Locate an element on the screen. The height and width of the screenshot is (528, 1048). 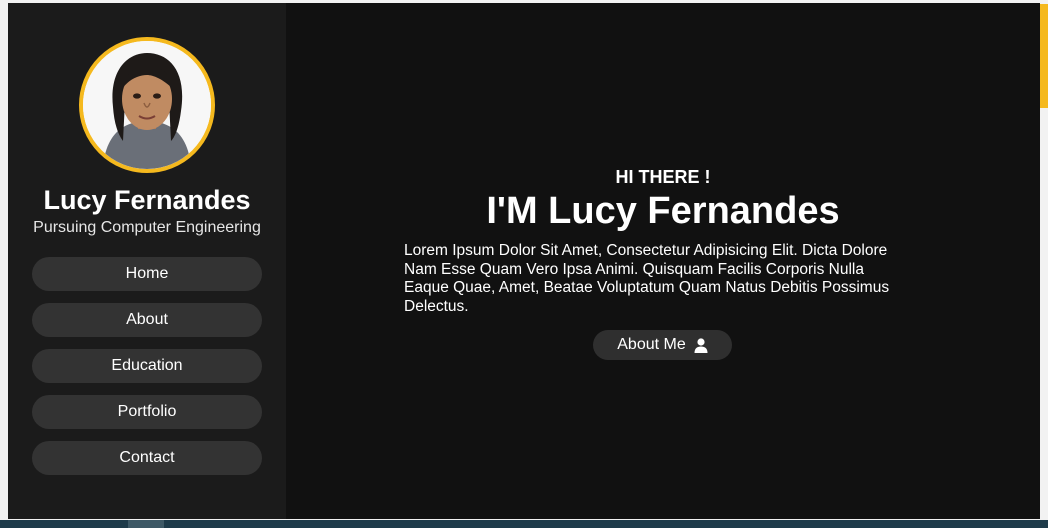
sidebar-nav: Home About Education Portfolio Contact is located at coordinates (147, 366).